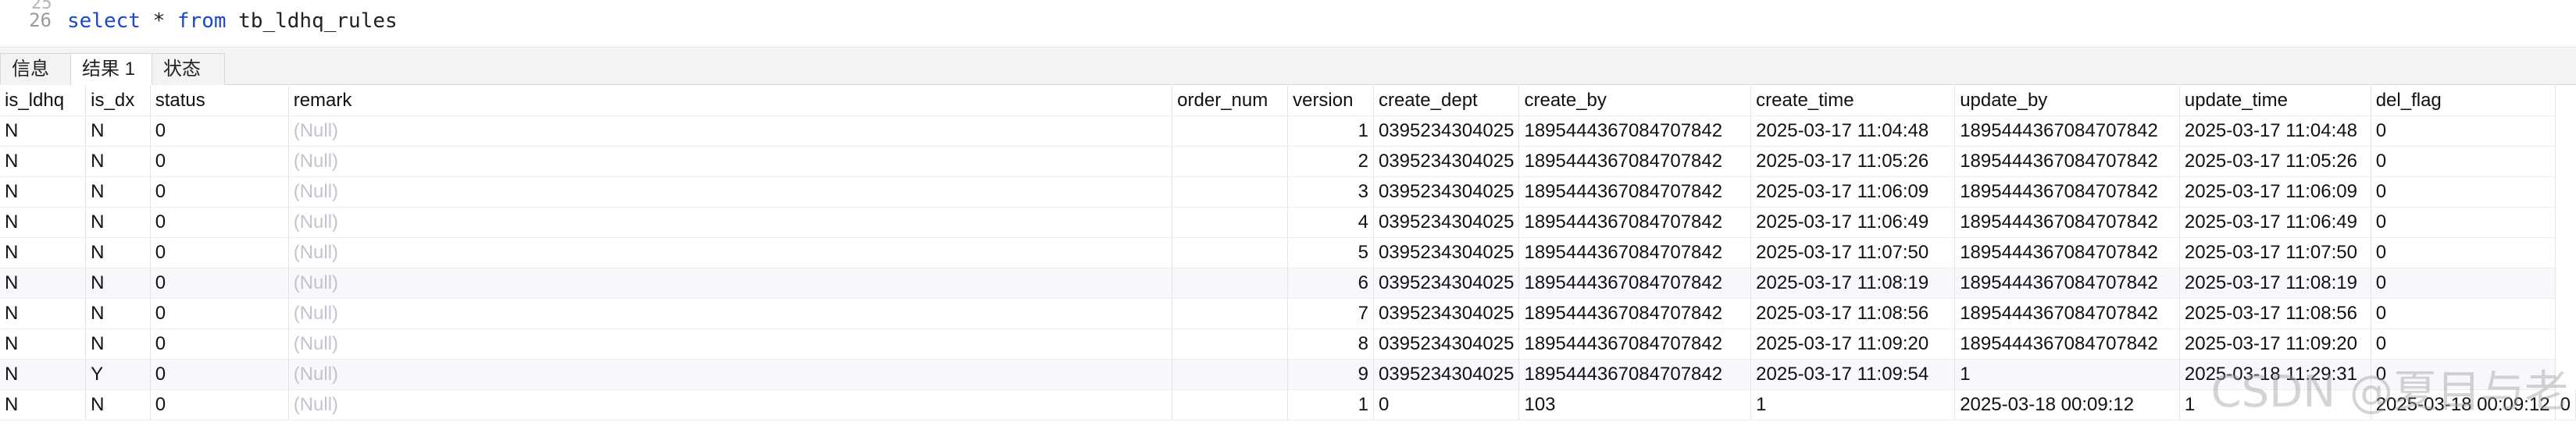 This screenshot has width=2576, height=426. I want to click on column-header-create-by: create_by, so click(1635, 101).